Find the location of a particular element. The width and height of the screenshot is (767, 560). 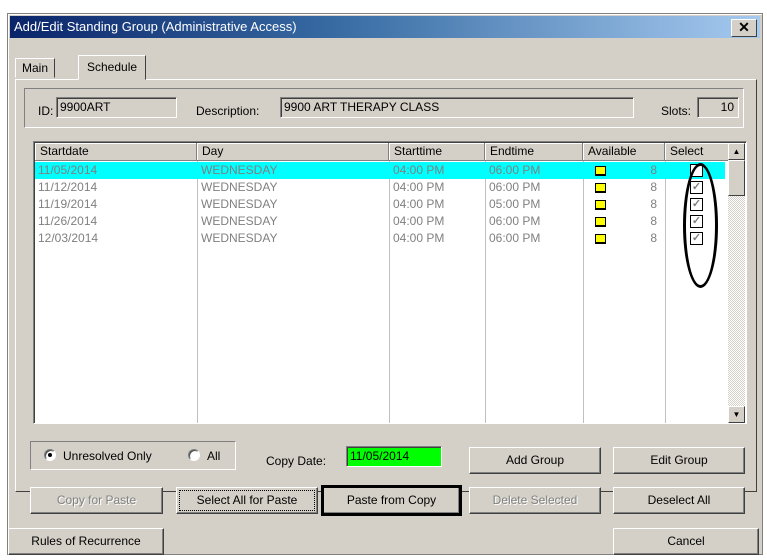

scroll-up-button: ▲ is located at coordinates (736, 151).